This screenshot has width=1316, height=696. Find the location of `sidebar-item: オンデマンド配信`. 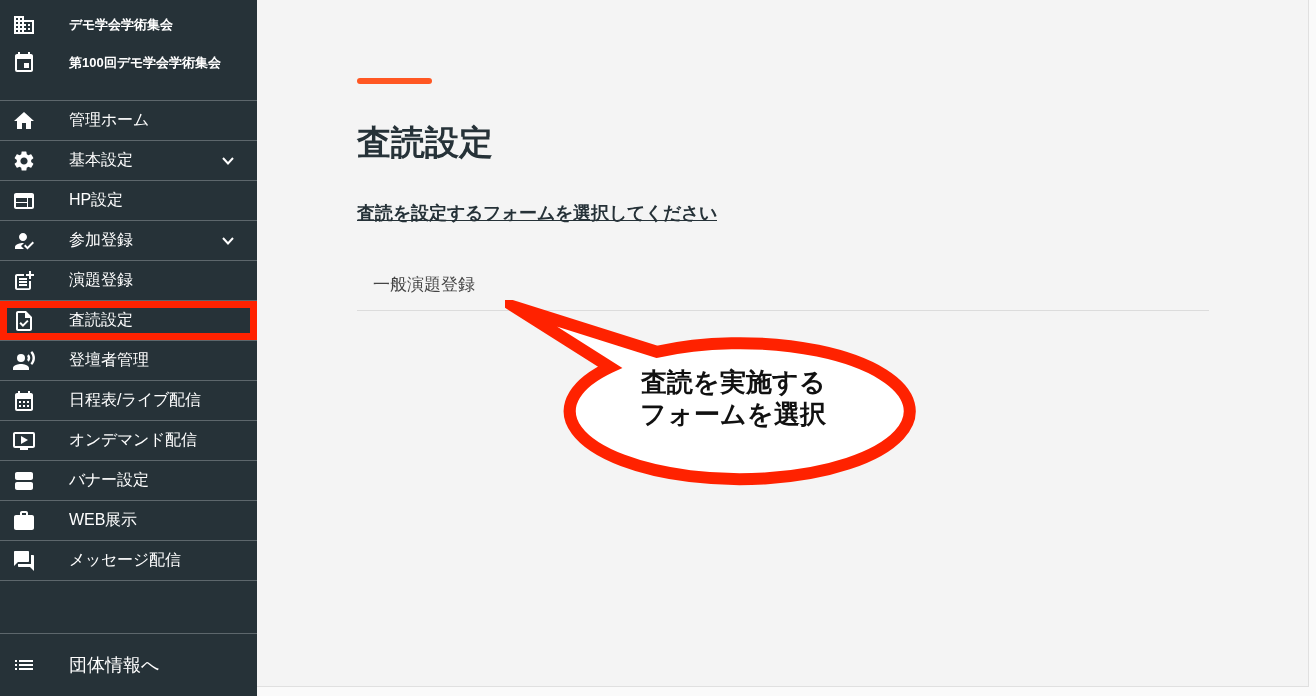

sidebar-item: オンデマンド配信 is located at coordinates (128, 441).